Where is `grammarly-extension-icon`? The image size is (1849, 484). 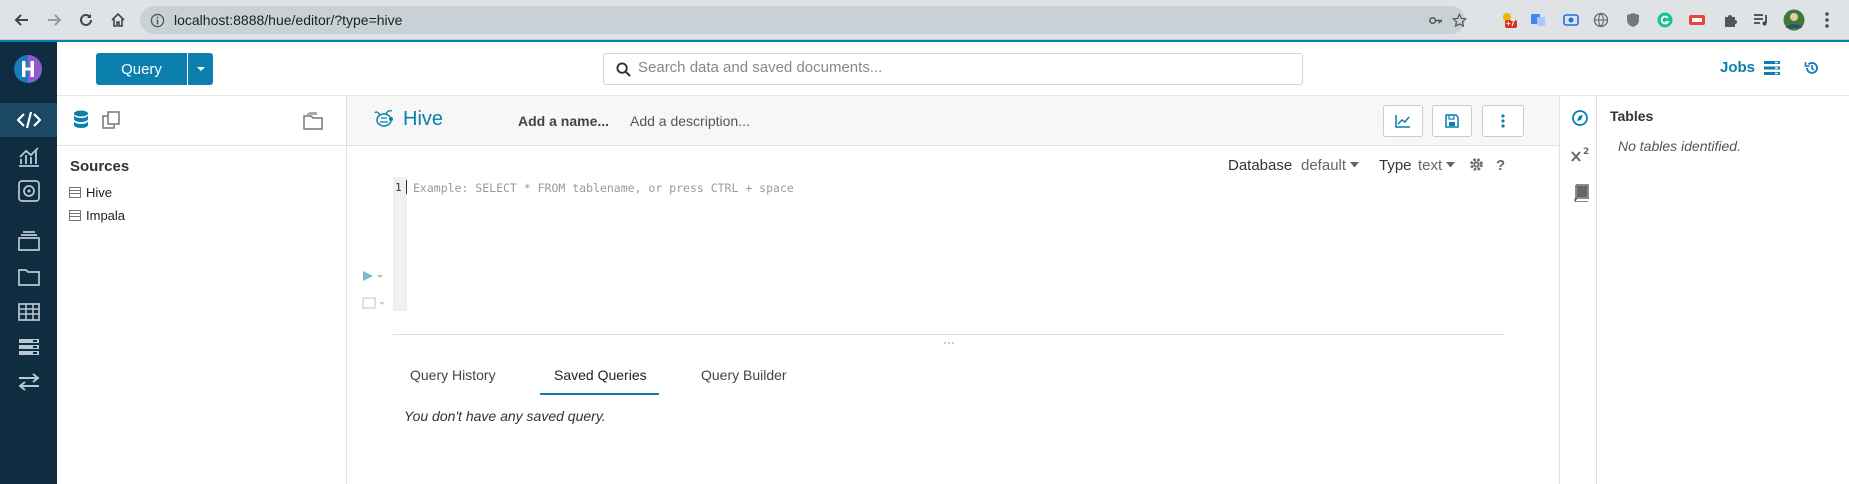
grammarly-extension-icon is located at coordinates (1665, 20).